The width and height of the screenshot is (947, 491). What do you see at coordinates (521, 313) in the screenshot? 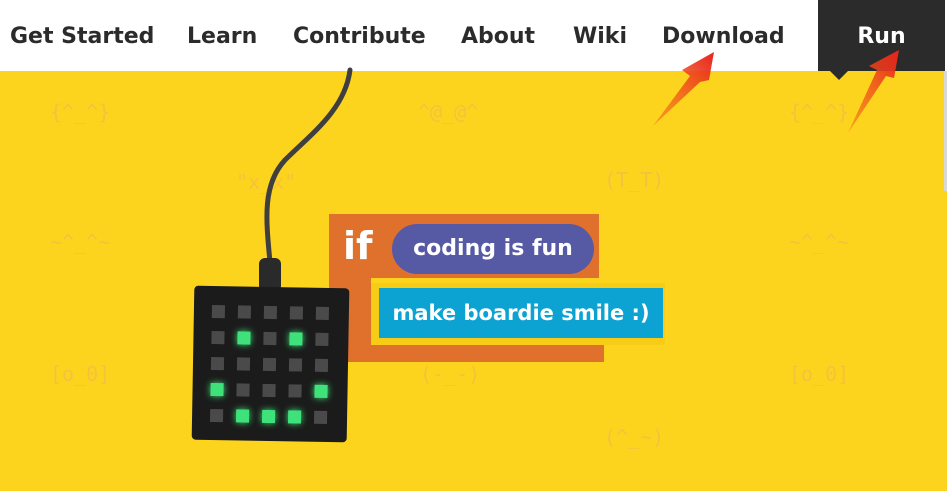
I see `action-block: make boardie smile :)` at bounding box center [521, 313].